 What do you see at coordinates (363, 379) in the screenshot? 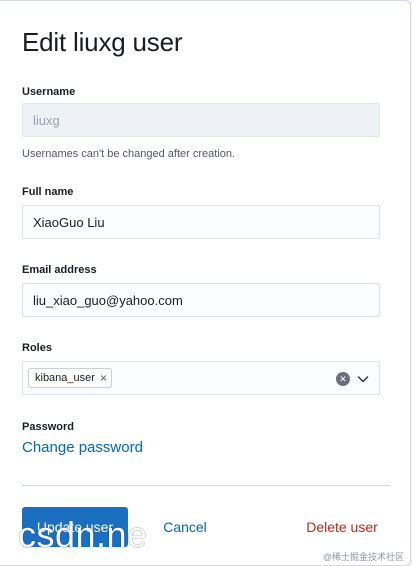
I see `chevron-down-icon` at bounding box center [363, 379].